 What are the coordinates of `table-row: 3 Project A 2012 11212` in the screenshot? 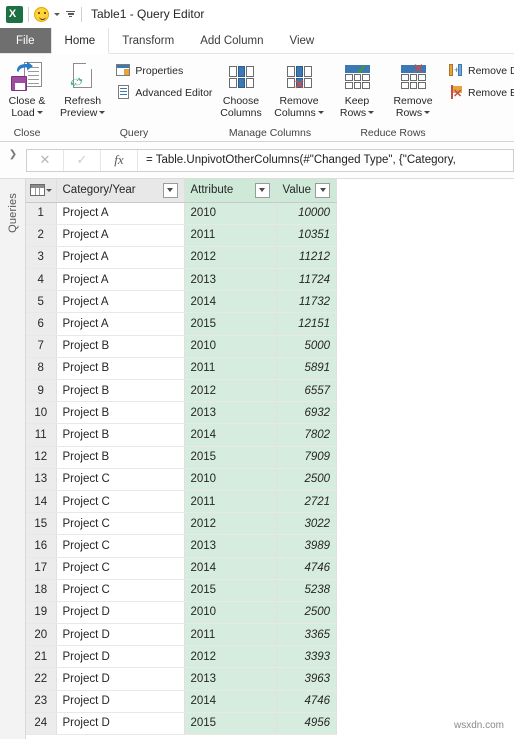 It's located at (182, 258).